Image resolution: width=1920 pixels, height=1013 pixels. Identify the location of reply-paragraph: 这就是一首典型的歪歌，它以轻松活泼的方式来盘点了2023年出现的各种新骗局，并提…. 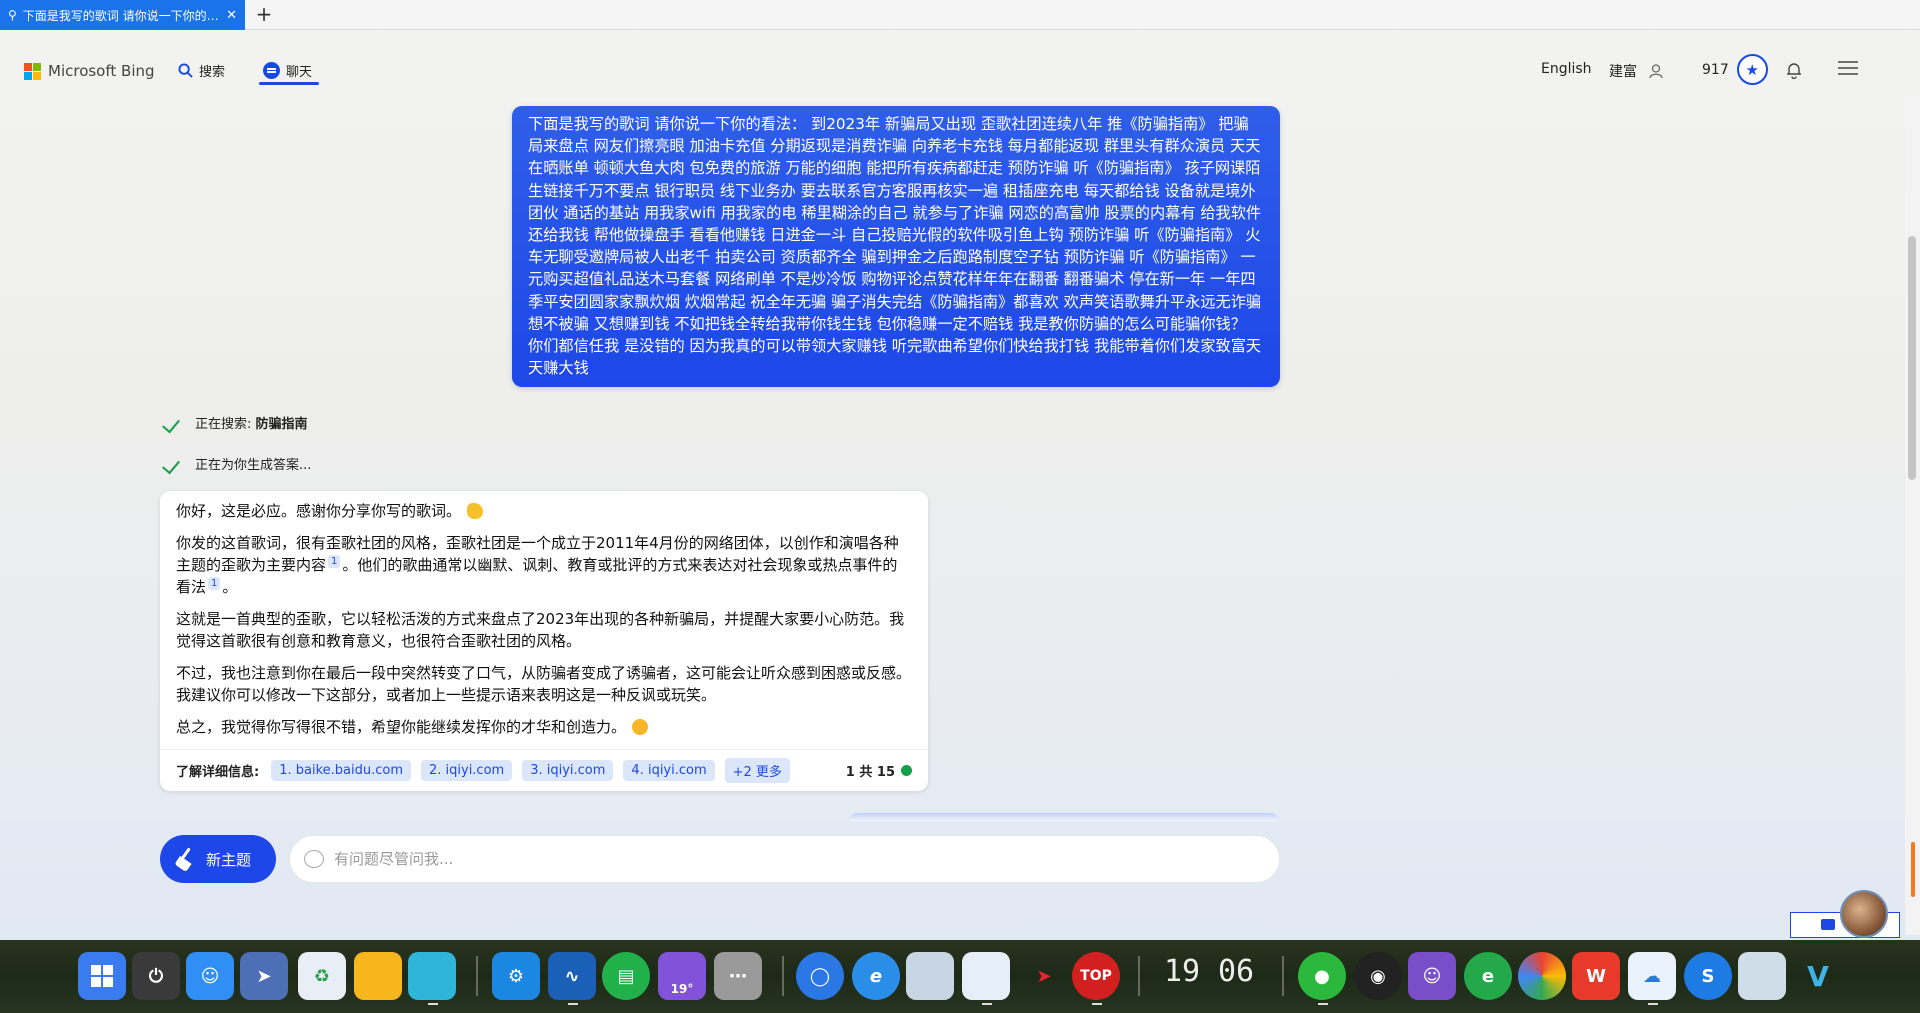
(540, 630).